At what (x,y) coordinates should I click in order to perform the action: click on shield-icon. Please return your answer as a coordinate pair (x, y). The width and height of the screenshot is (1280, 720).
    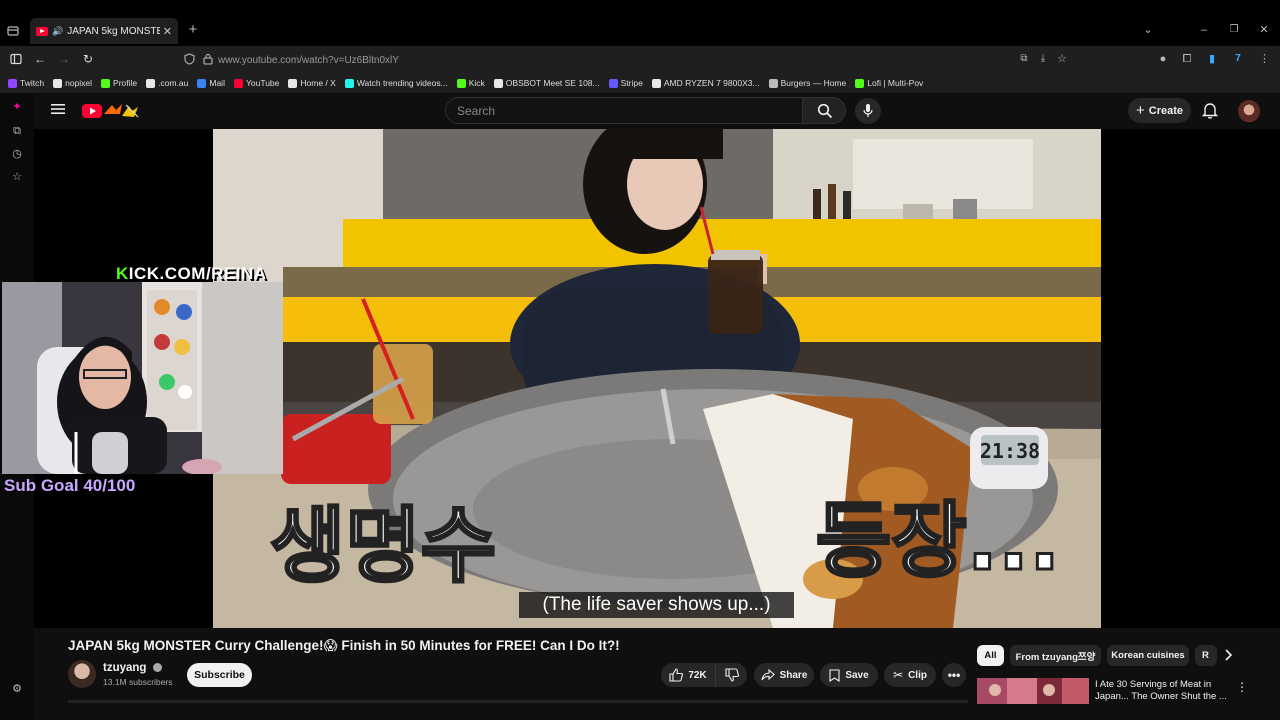
    Looking at the image, I should click on (189, 60).